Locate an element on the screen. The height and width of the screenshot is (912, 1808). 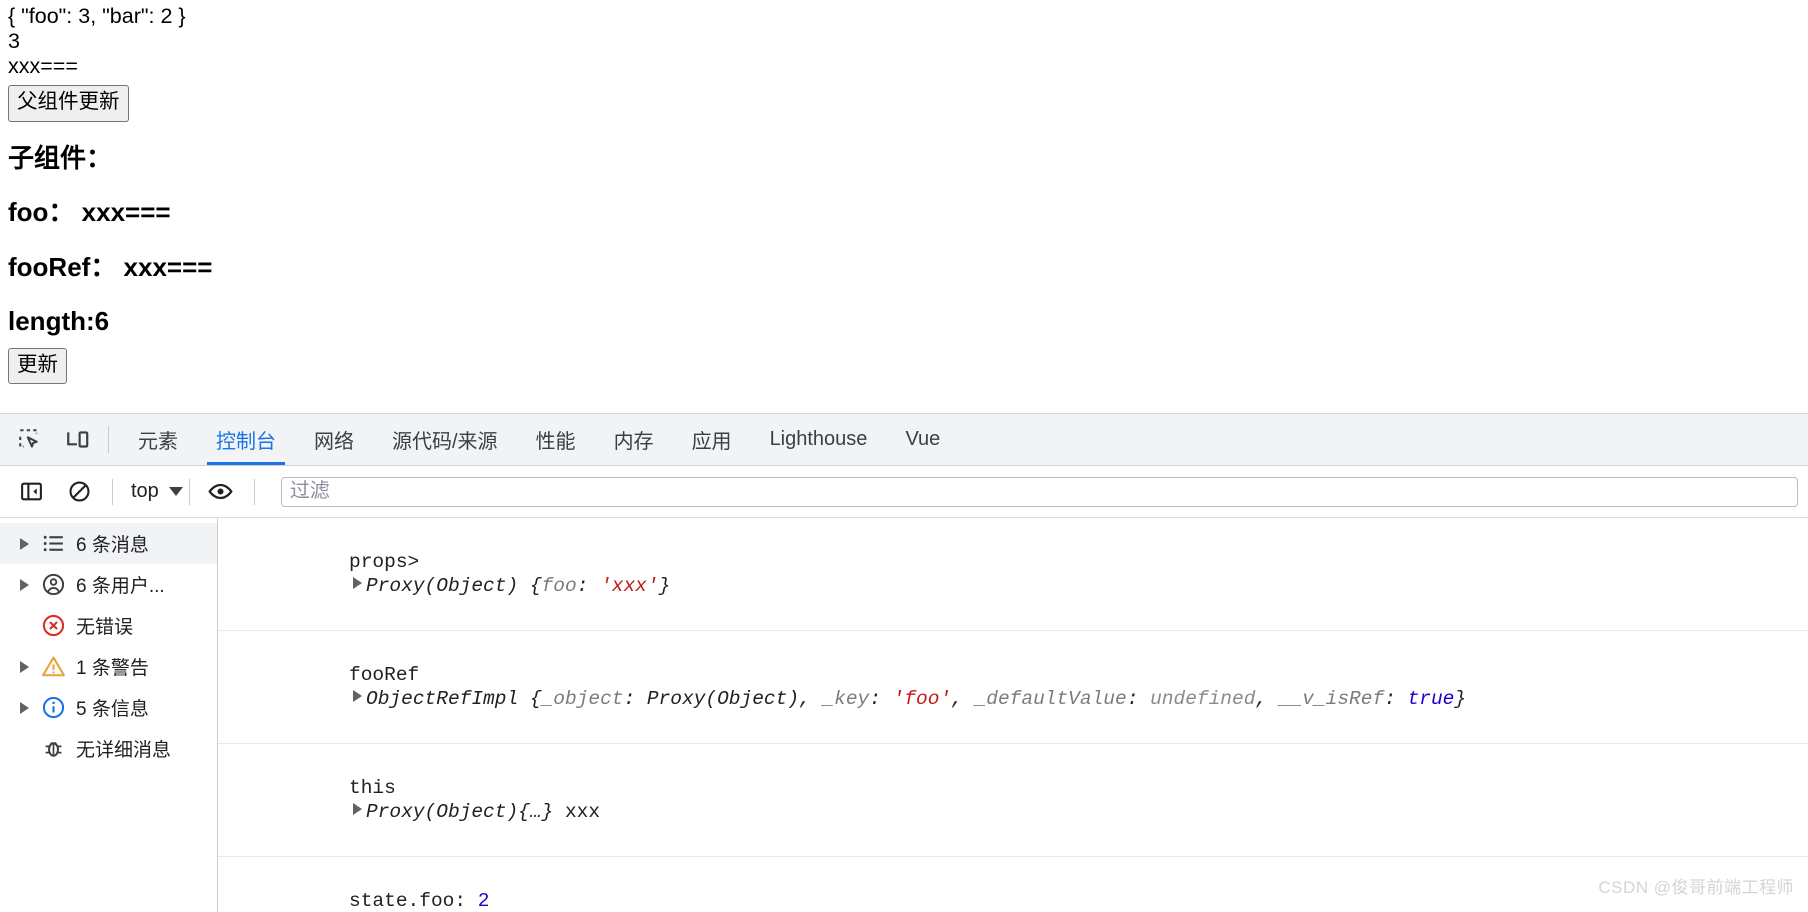
tab-vue: Vue is located at coordinates (922, 439).